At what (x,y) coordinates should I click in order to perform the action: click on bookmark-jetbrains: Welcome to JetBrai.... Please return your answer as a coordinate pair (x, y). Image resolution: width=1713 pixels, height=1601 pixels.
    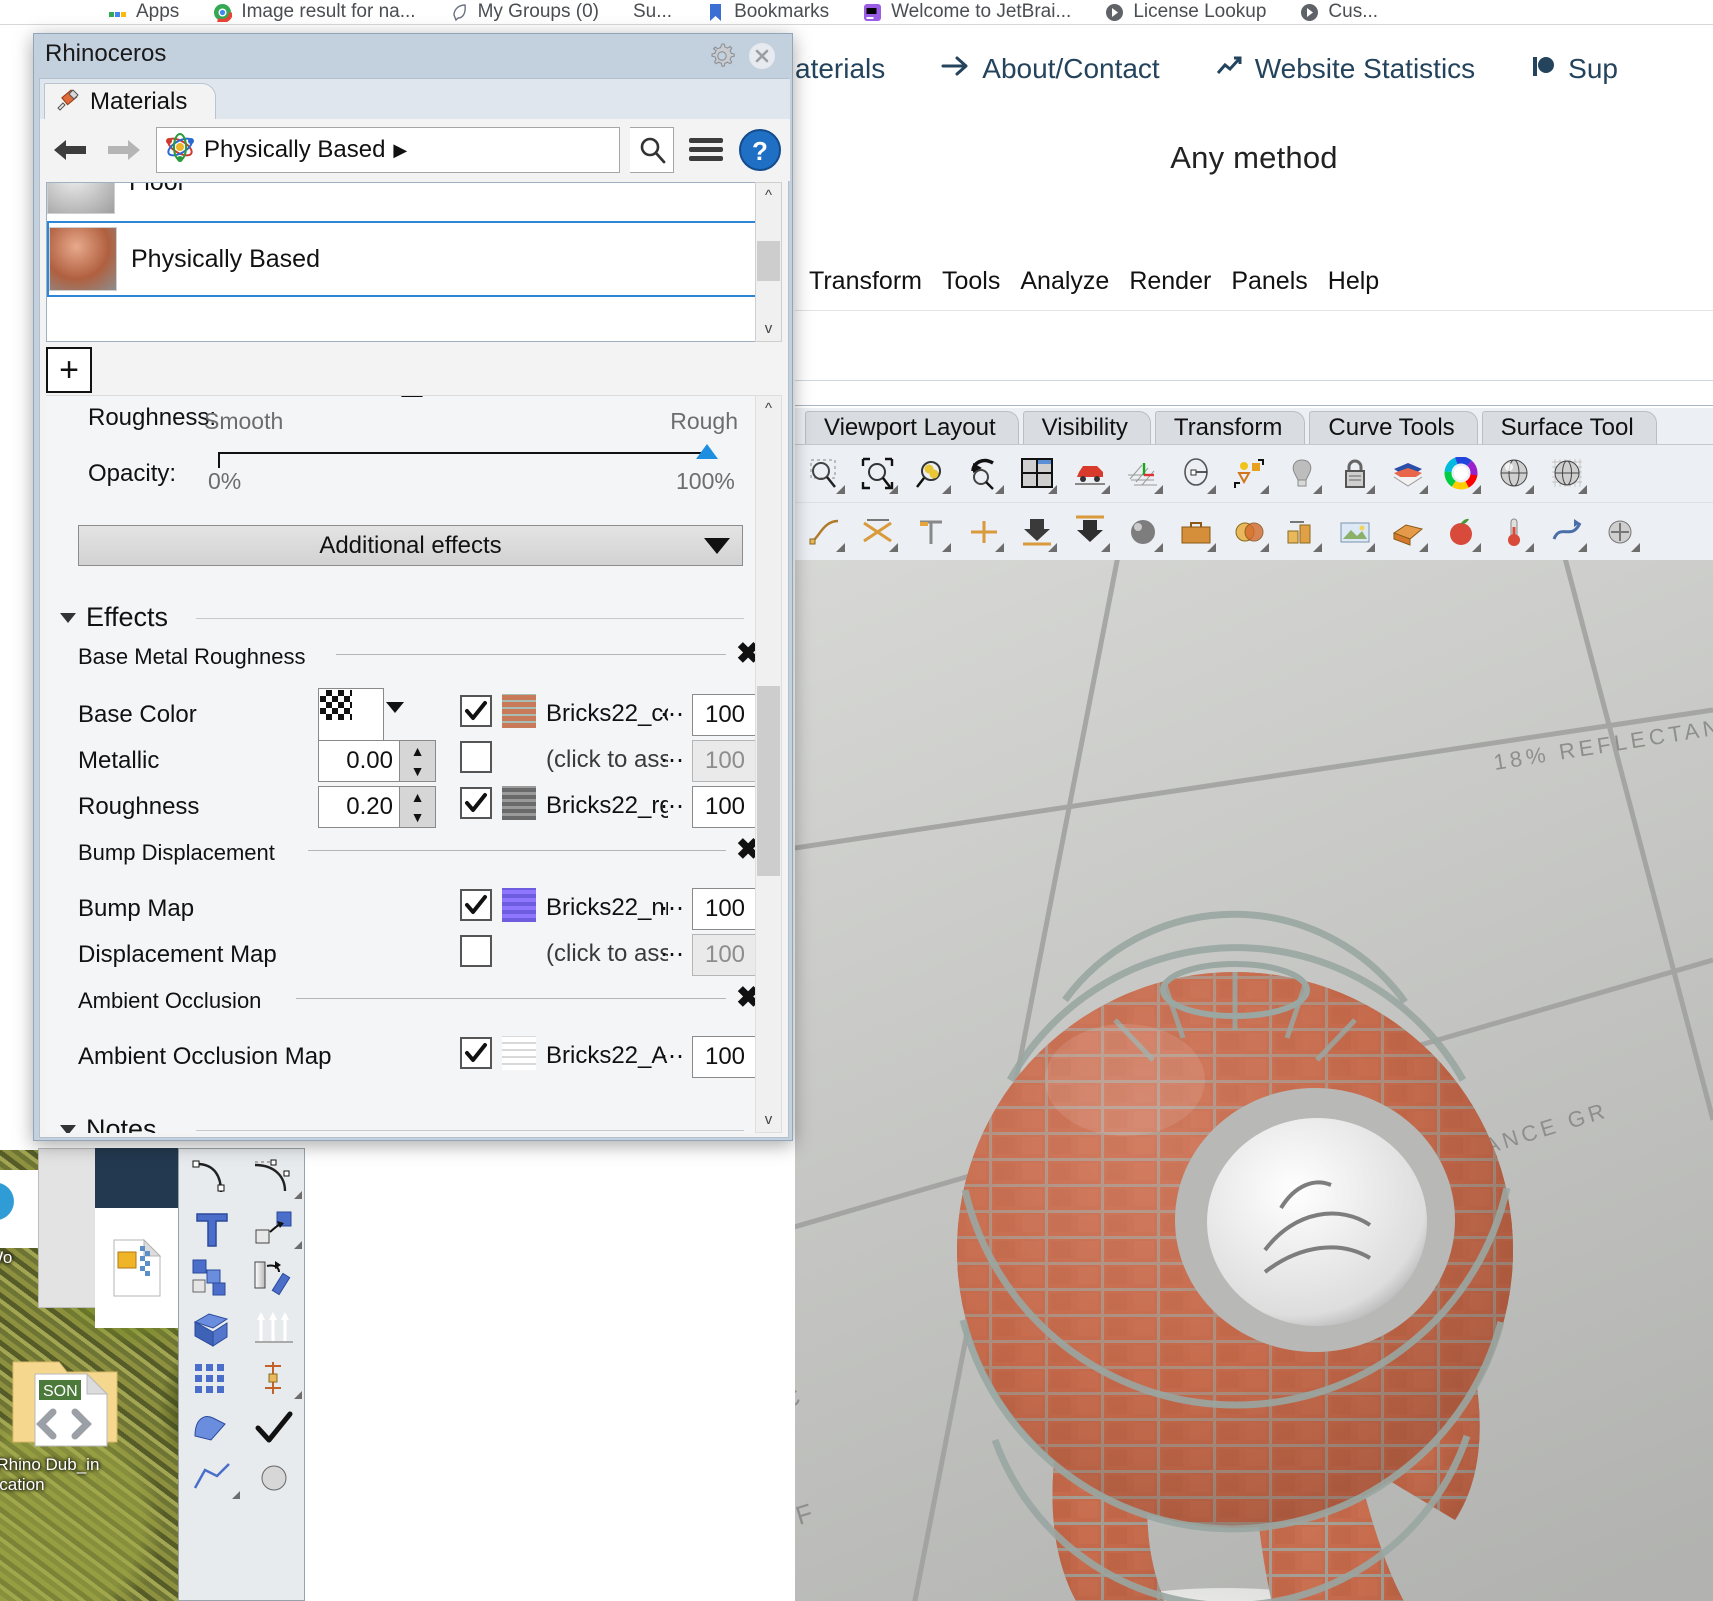
    Looking at the image, I should click on (967, 12).